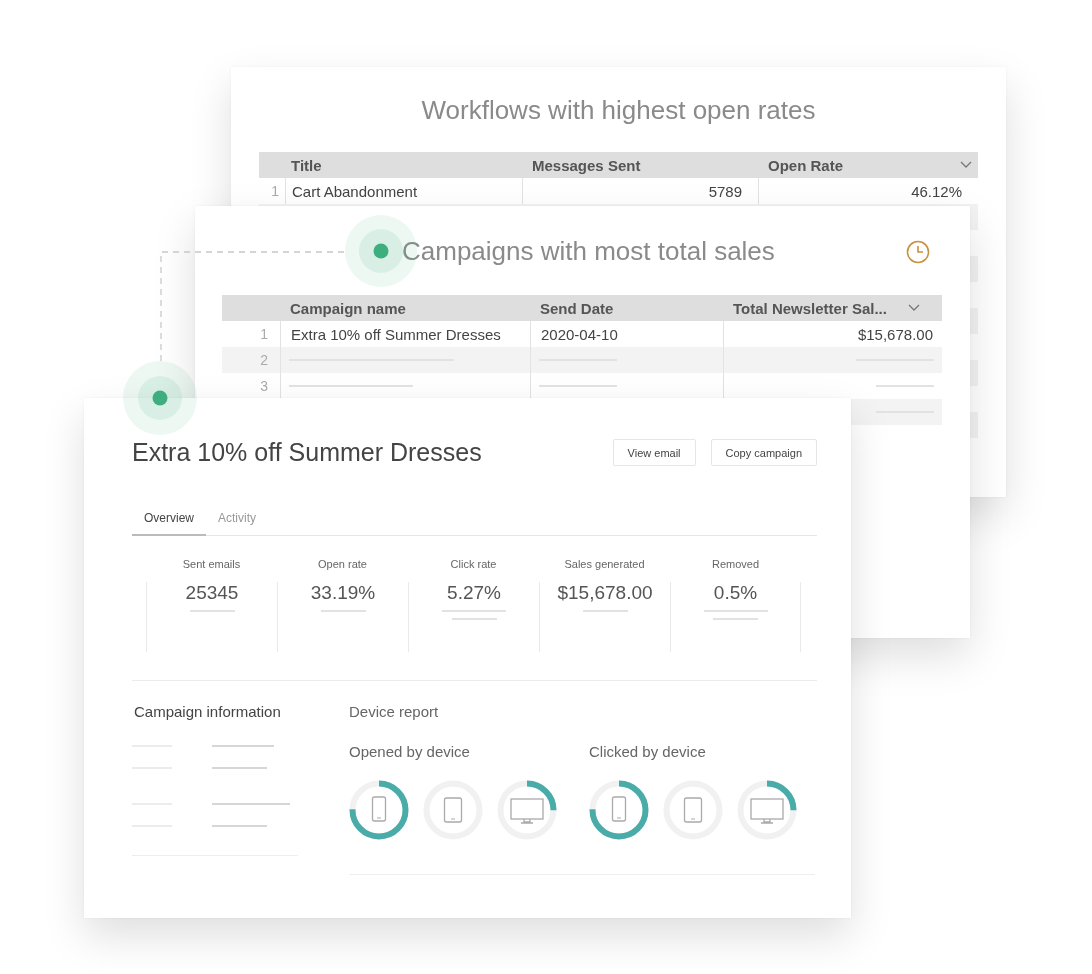 This screenshot has width=1092, height=974. Describe the element at coordinates (577, 308) in the screenshot. I see `column-header: Send Date` at that location.